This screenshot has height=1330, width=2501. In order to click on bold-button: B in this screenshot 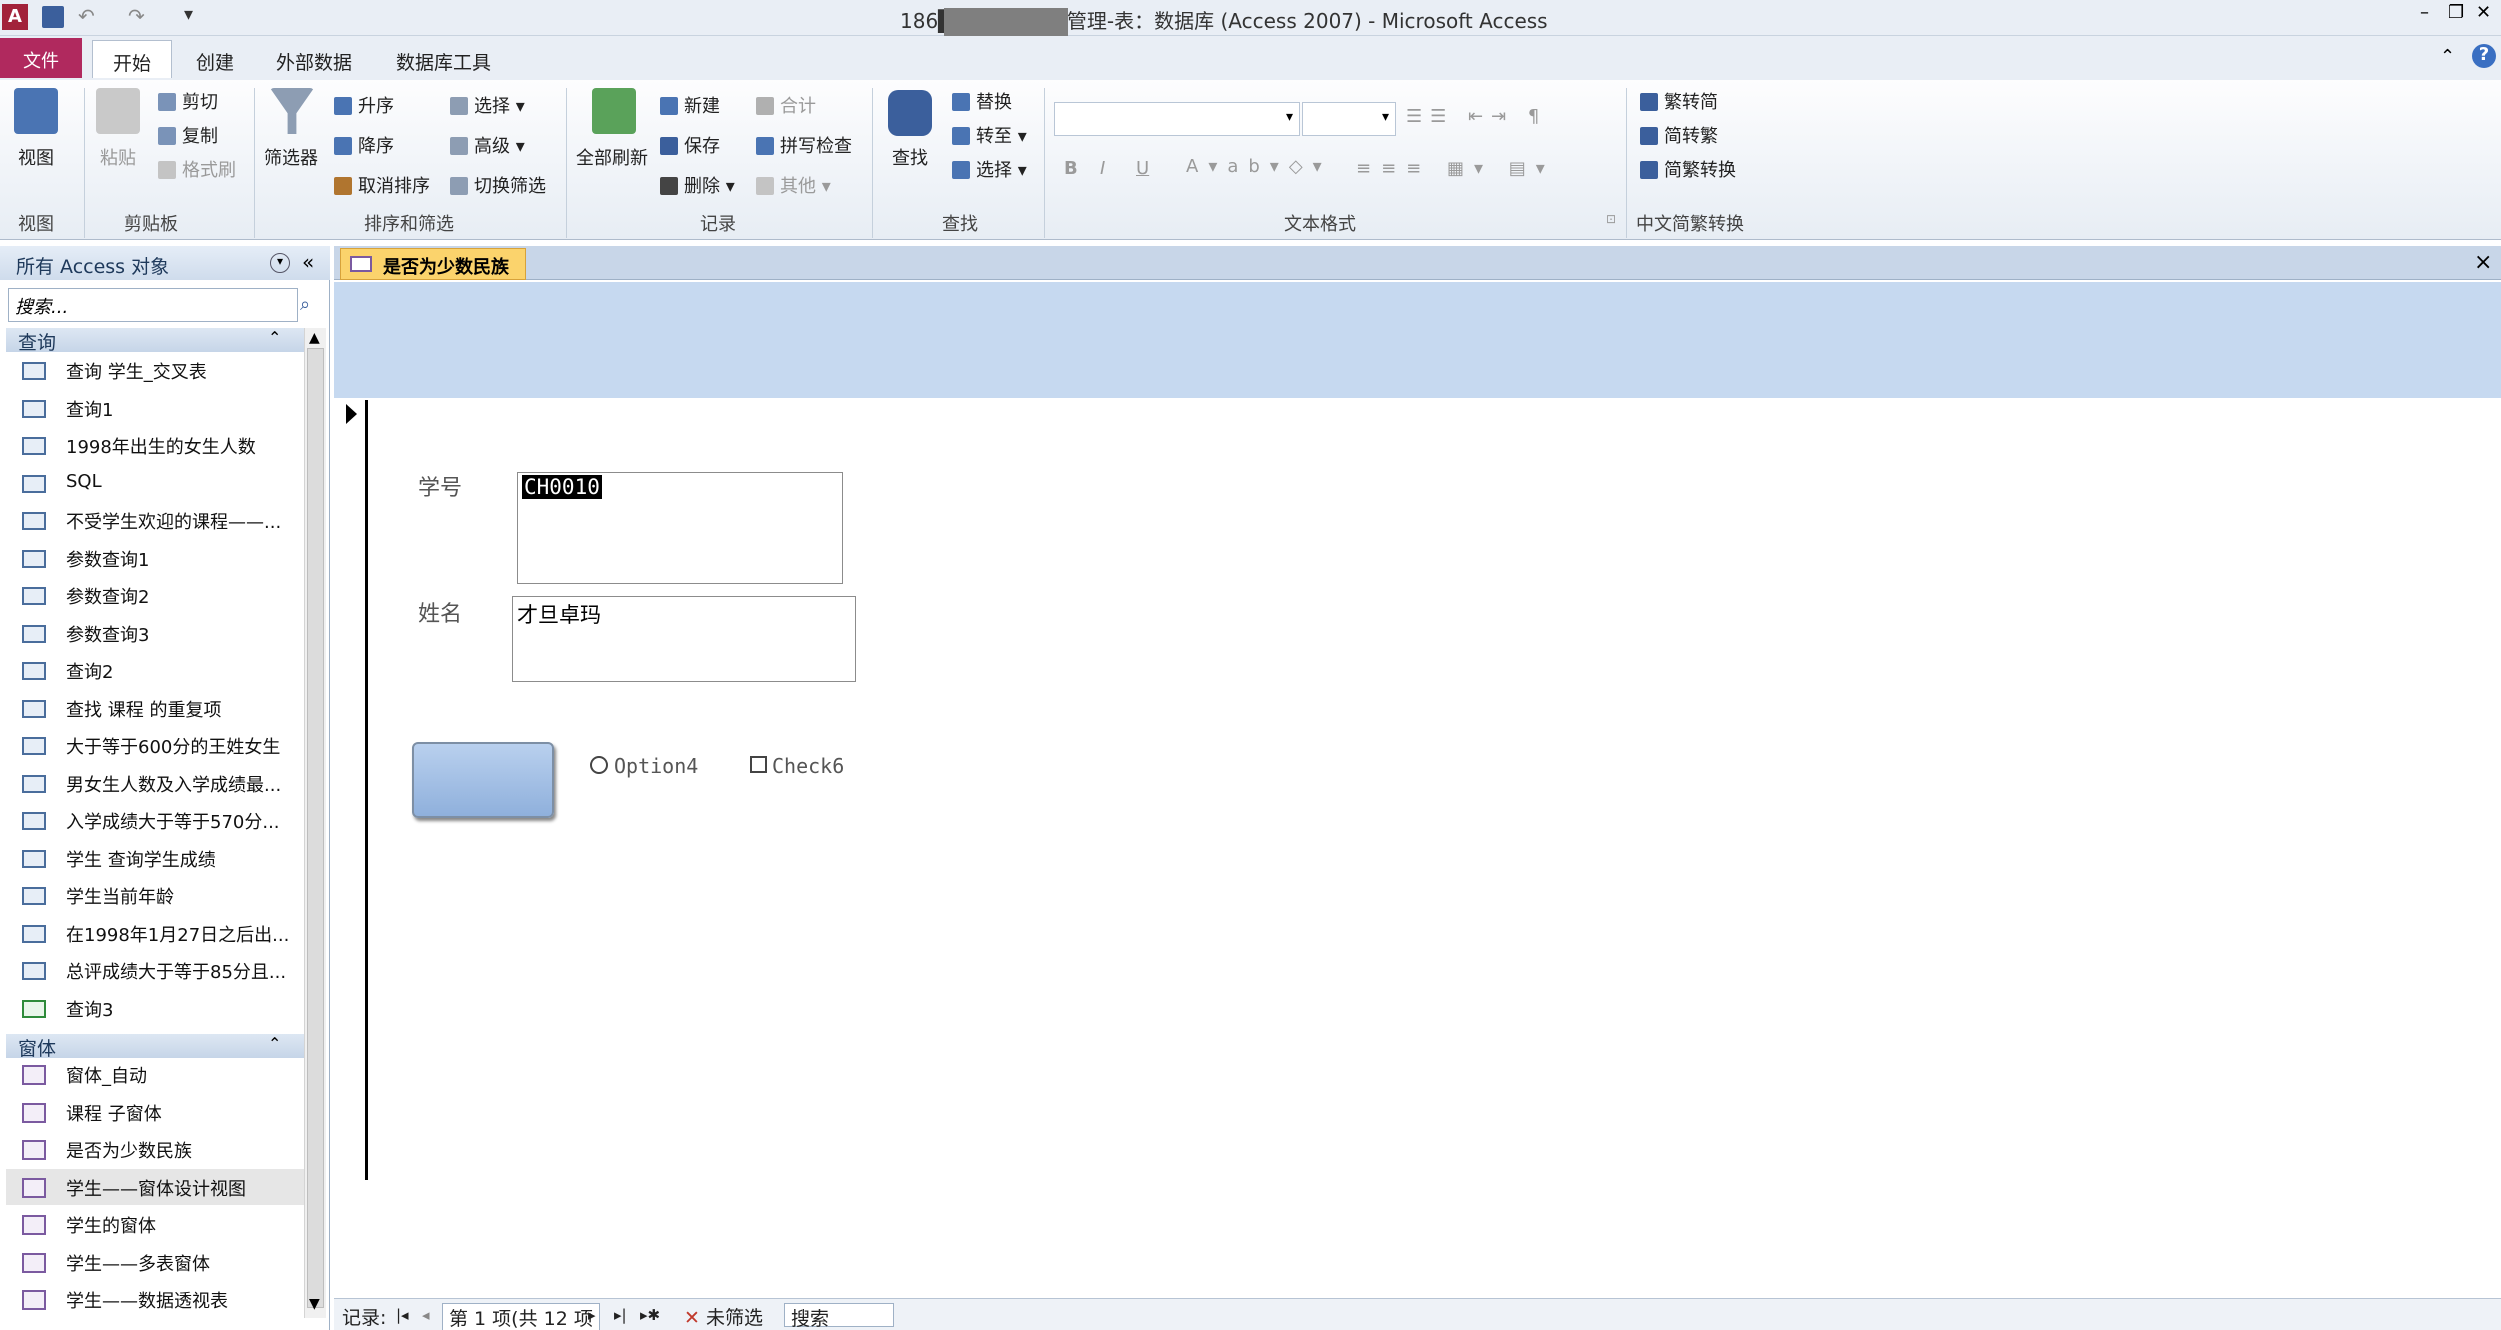, I will do `click(1071, 168)`.